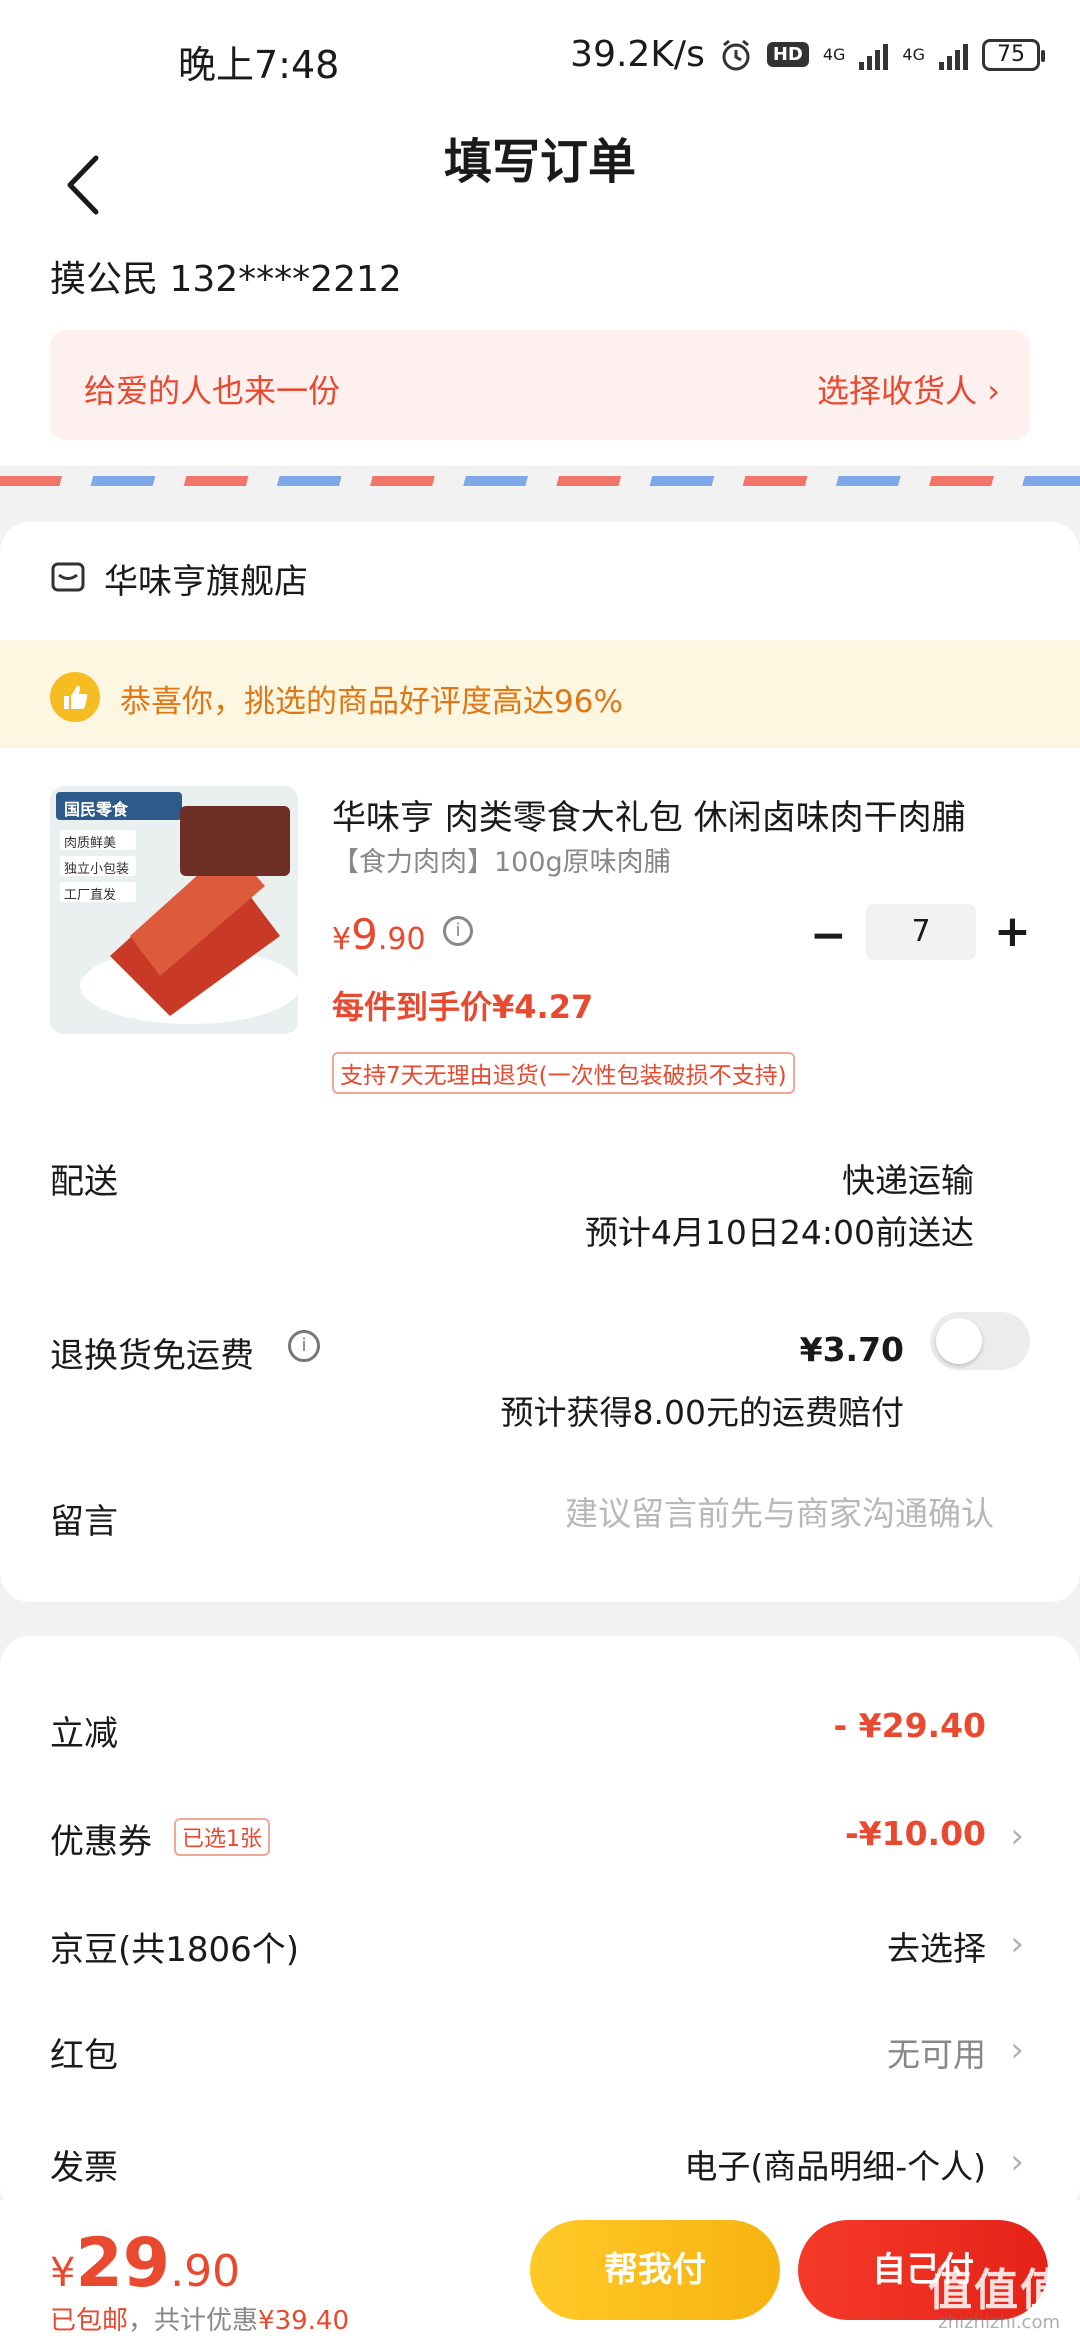 The width and height of the screenshot is (1080, 2340). I want to click on return-shipping-info-icon: i, so click(304, 1346).